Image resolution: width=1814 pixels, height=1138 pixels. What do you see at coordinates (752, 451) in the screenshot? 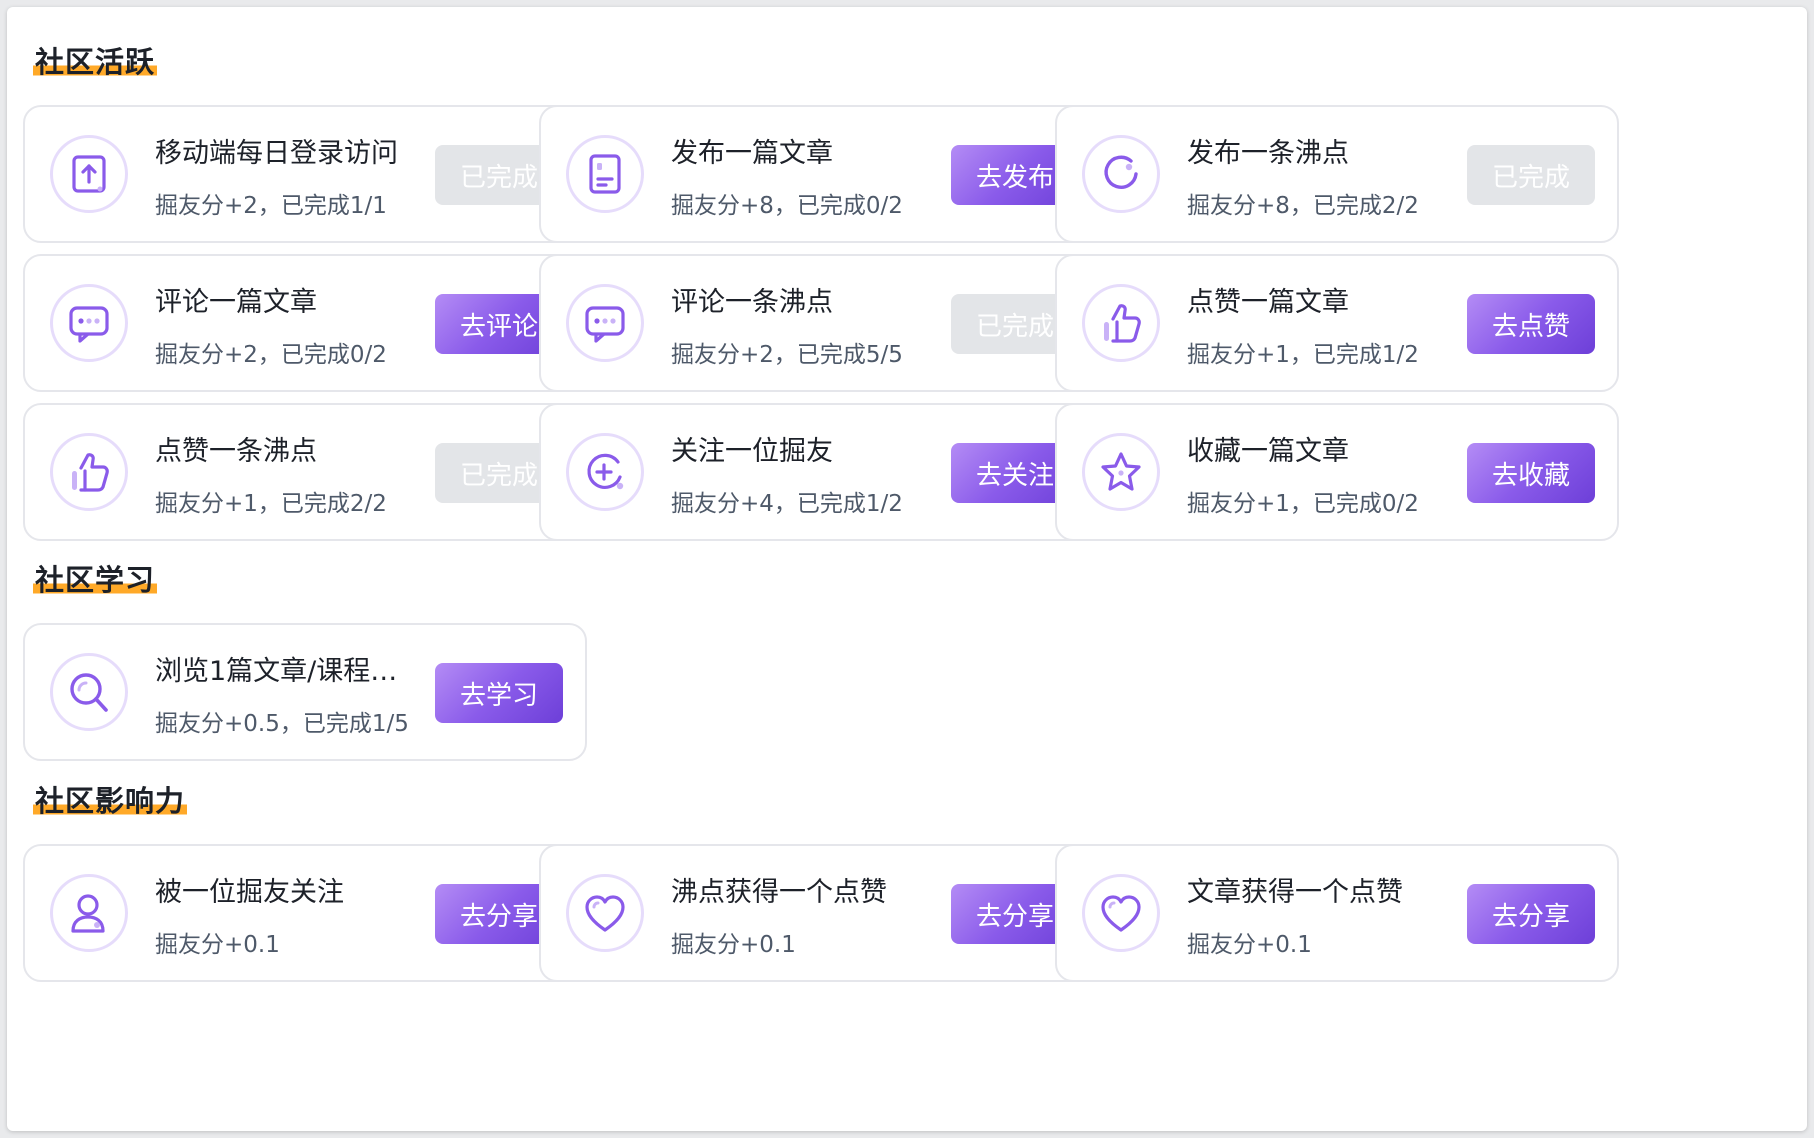
I see `task-title: 关注一位掘友` at bounding box center [752, 451].